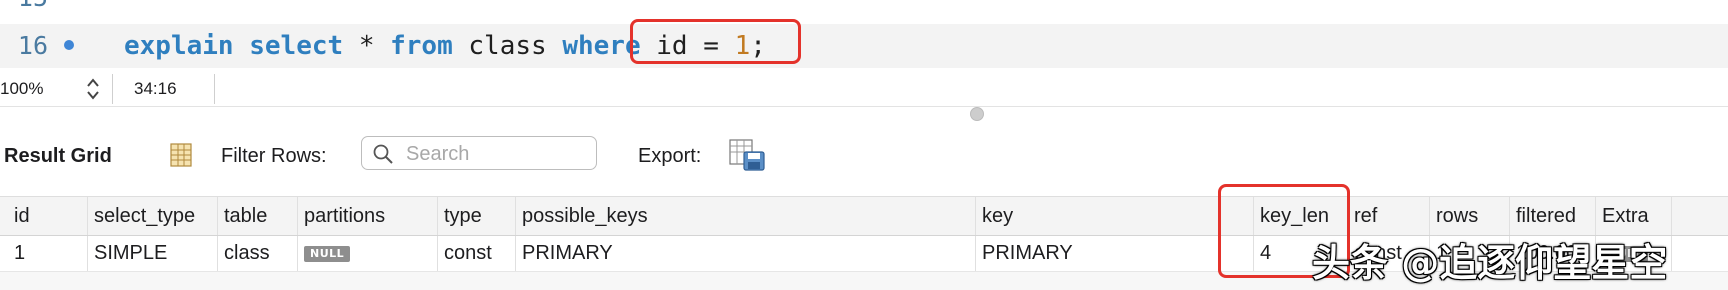 This screenshot has height=290, width=1728. I want to click on identifier-table: class, so click(507, 46).